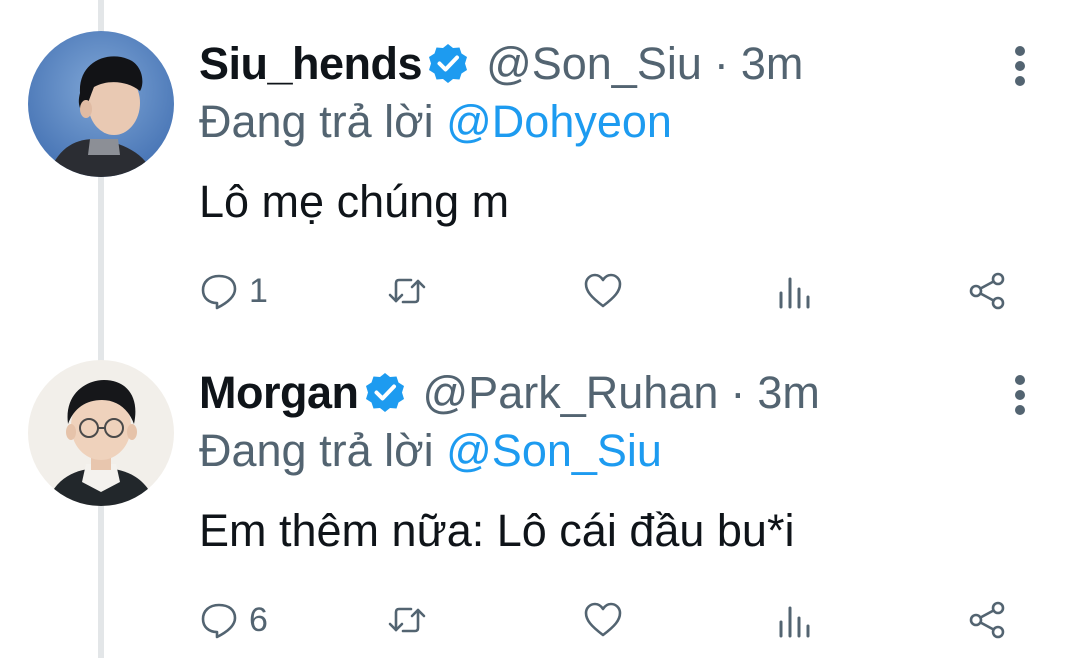 The height and width of the screenshot is (658, 1080). I want to click on replying-to-mention: @Son_Siu, so click(554, 450).